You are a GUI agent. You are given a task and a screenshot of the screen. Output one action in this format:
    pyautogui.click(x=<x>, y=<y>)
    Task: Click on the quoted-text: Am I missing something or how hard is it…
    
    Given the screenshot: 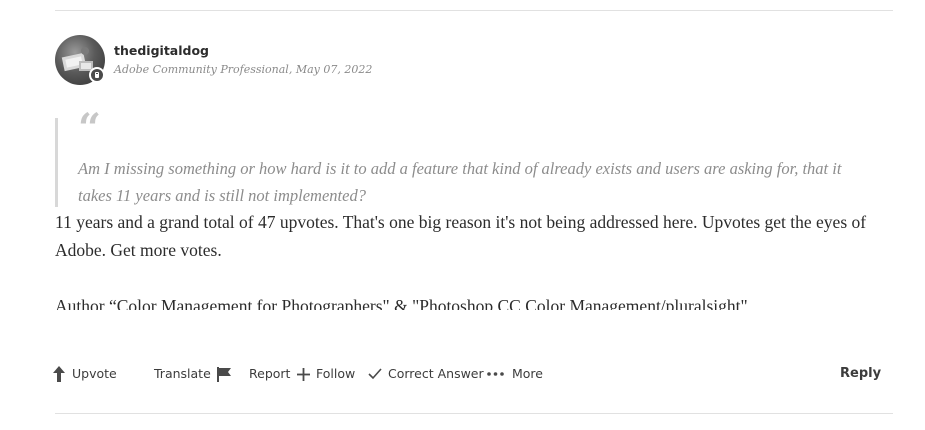 What is the action you would take?
    pyautogui.click(x=460, y=182)
    